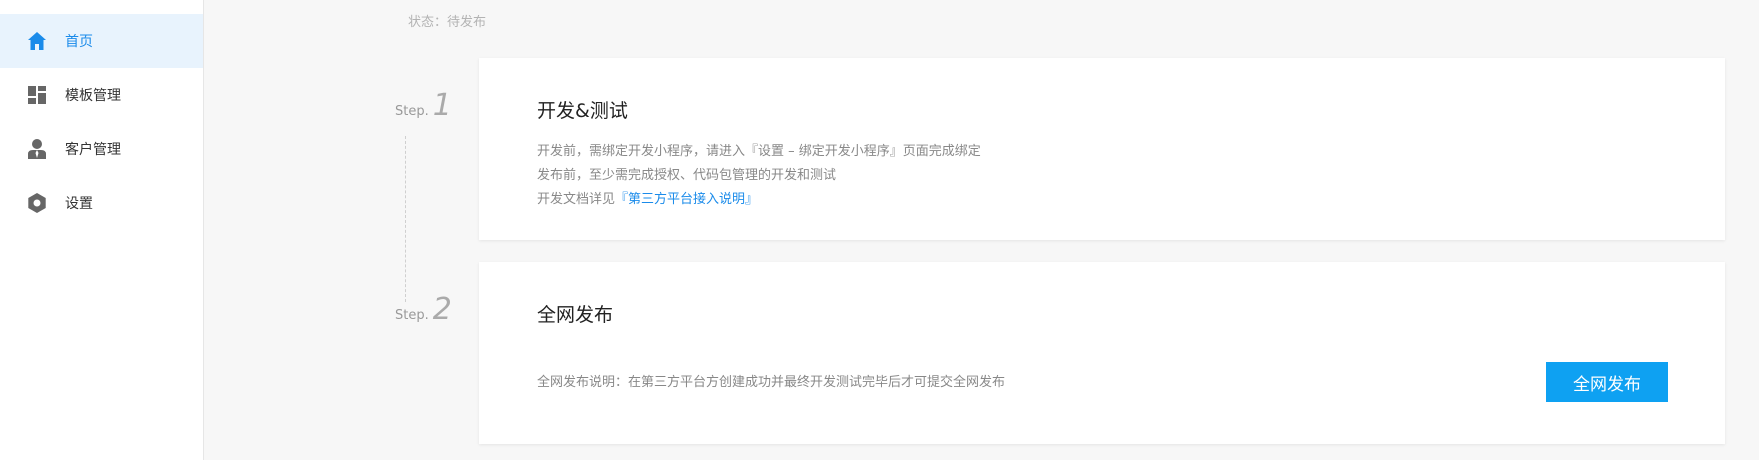  I want to click on step-number: 2, so click(442, 309).